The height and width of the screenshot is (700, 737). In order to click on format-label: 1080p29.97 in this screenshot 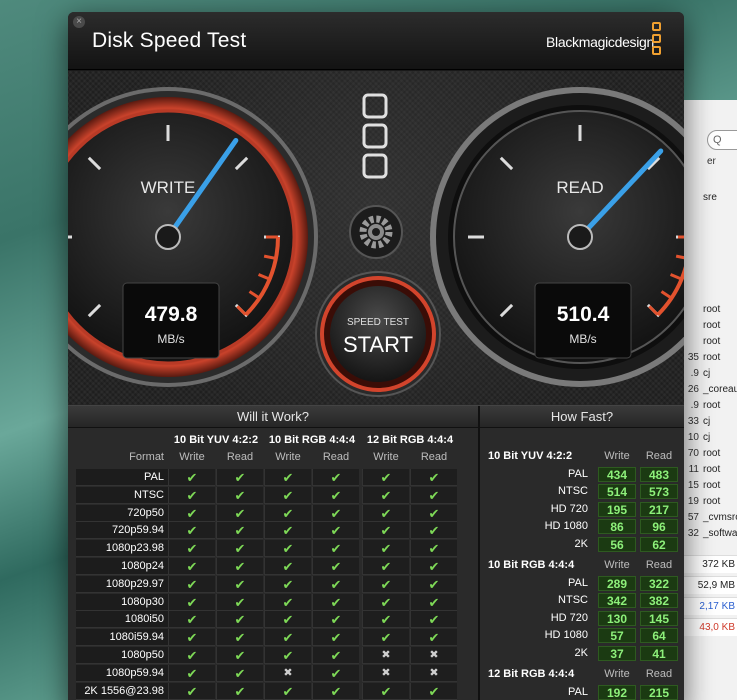, I will do `click(122, 584)`.